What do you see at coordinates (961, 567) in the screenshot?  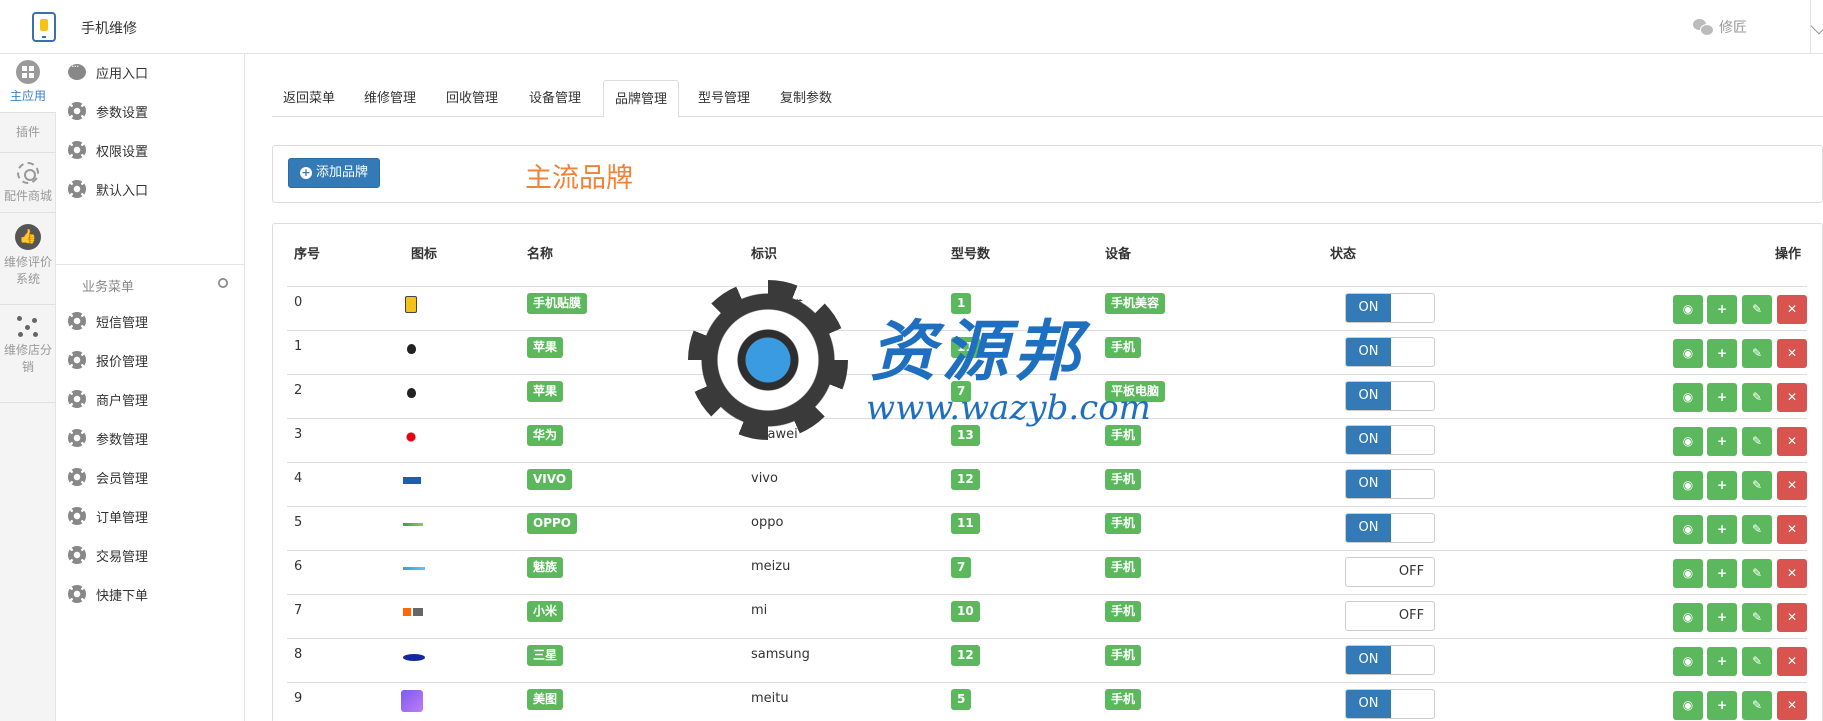 I see `model-count-badge: 7` at bounding box center [961, 567].